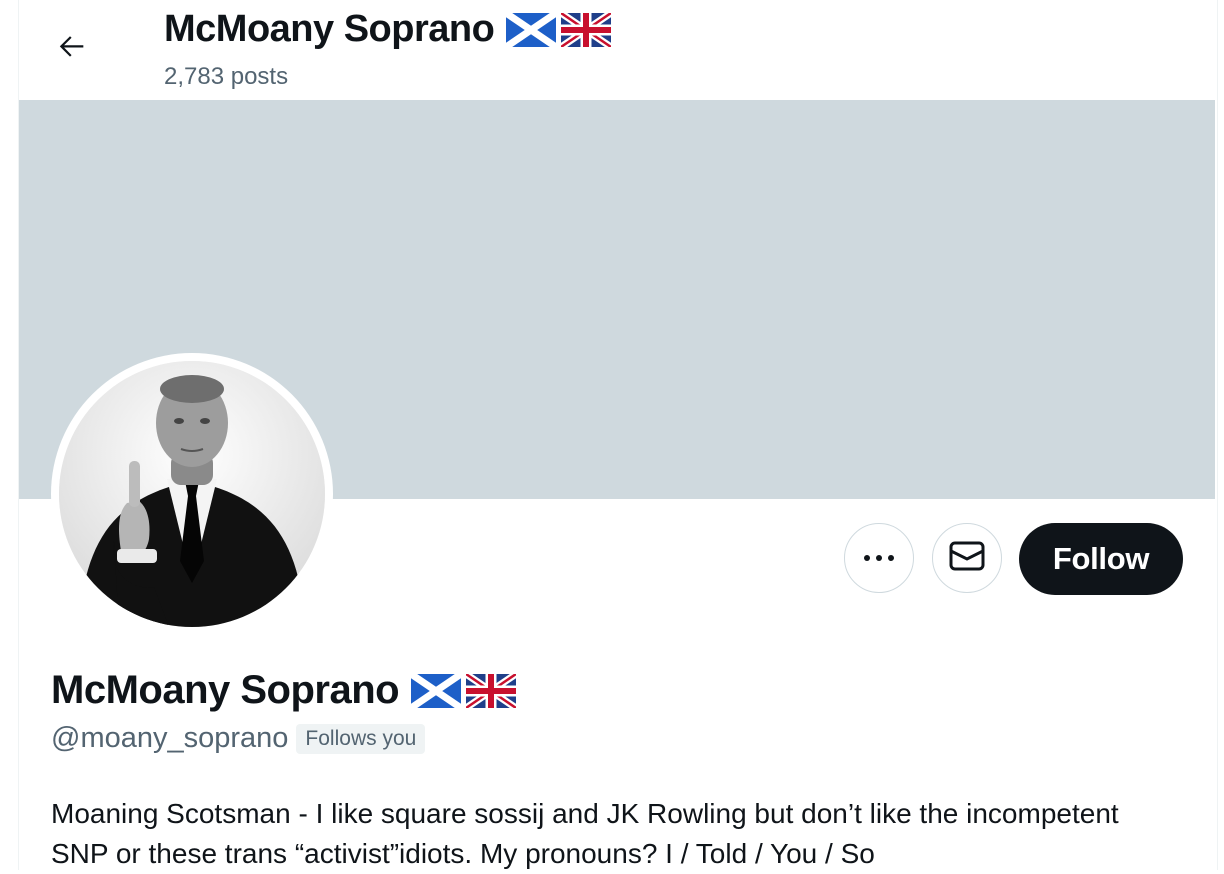 Image resolution: width=1224 pixels, height=874 pixels. Describe the element at coordinates (464, 690) in the screenshot. I see `display-name-flags` at that location.